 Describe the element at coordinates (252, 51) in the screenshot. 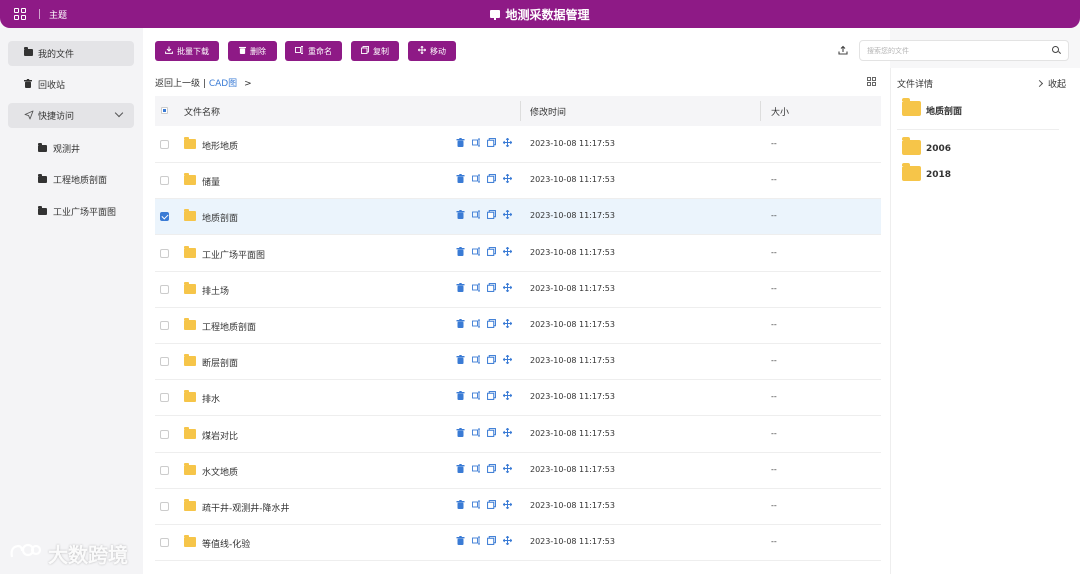

I see `delete-button: 删除` at that location.